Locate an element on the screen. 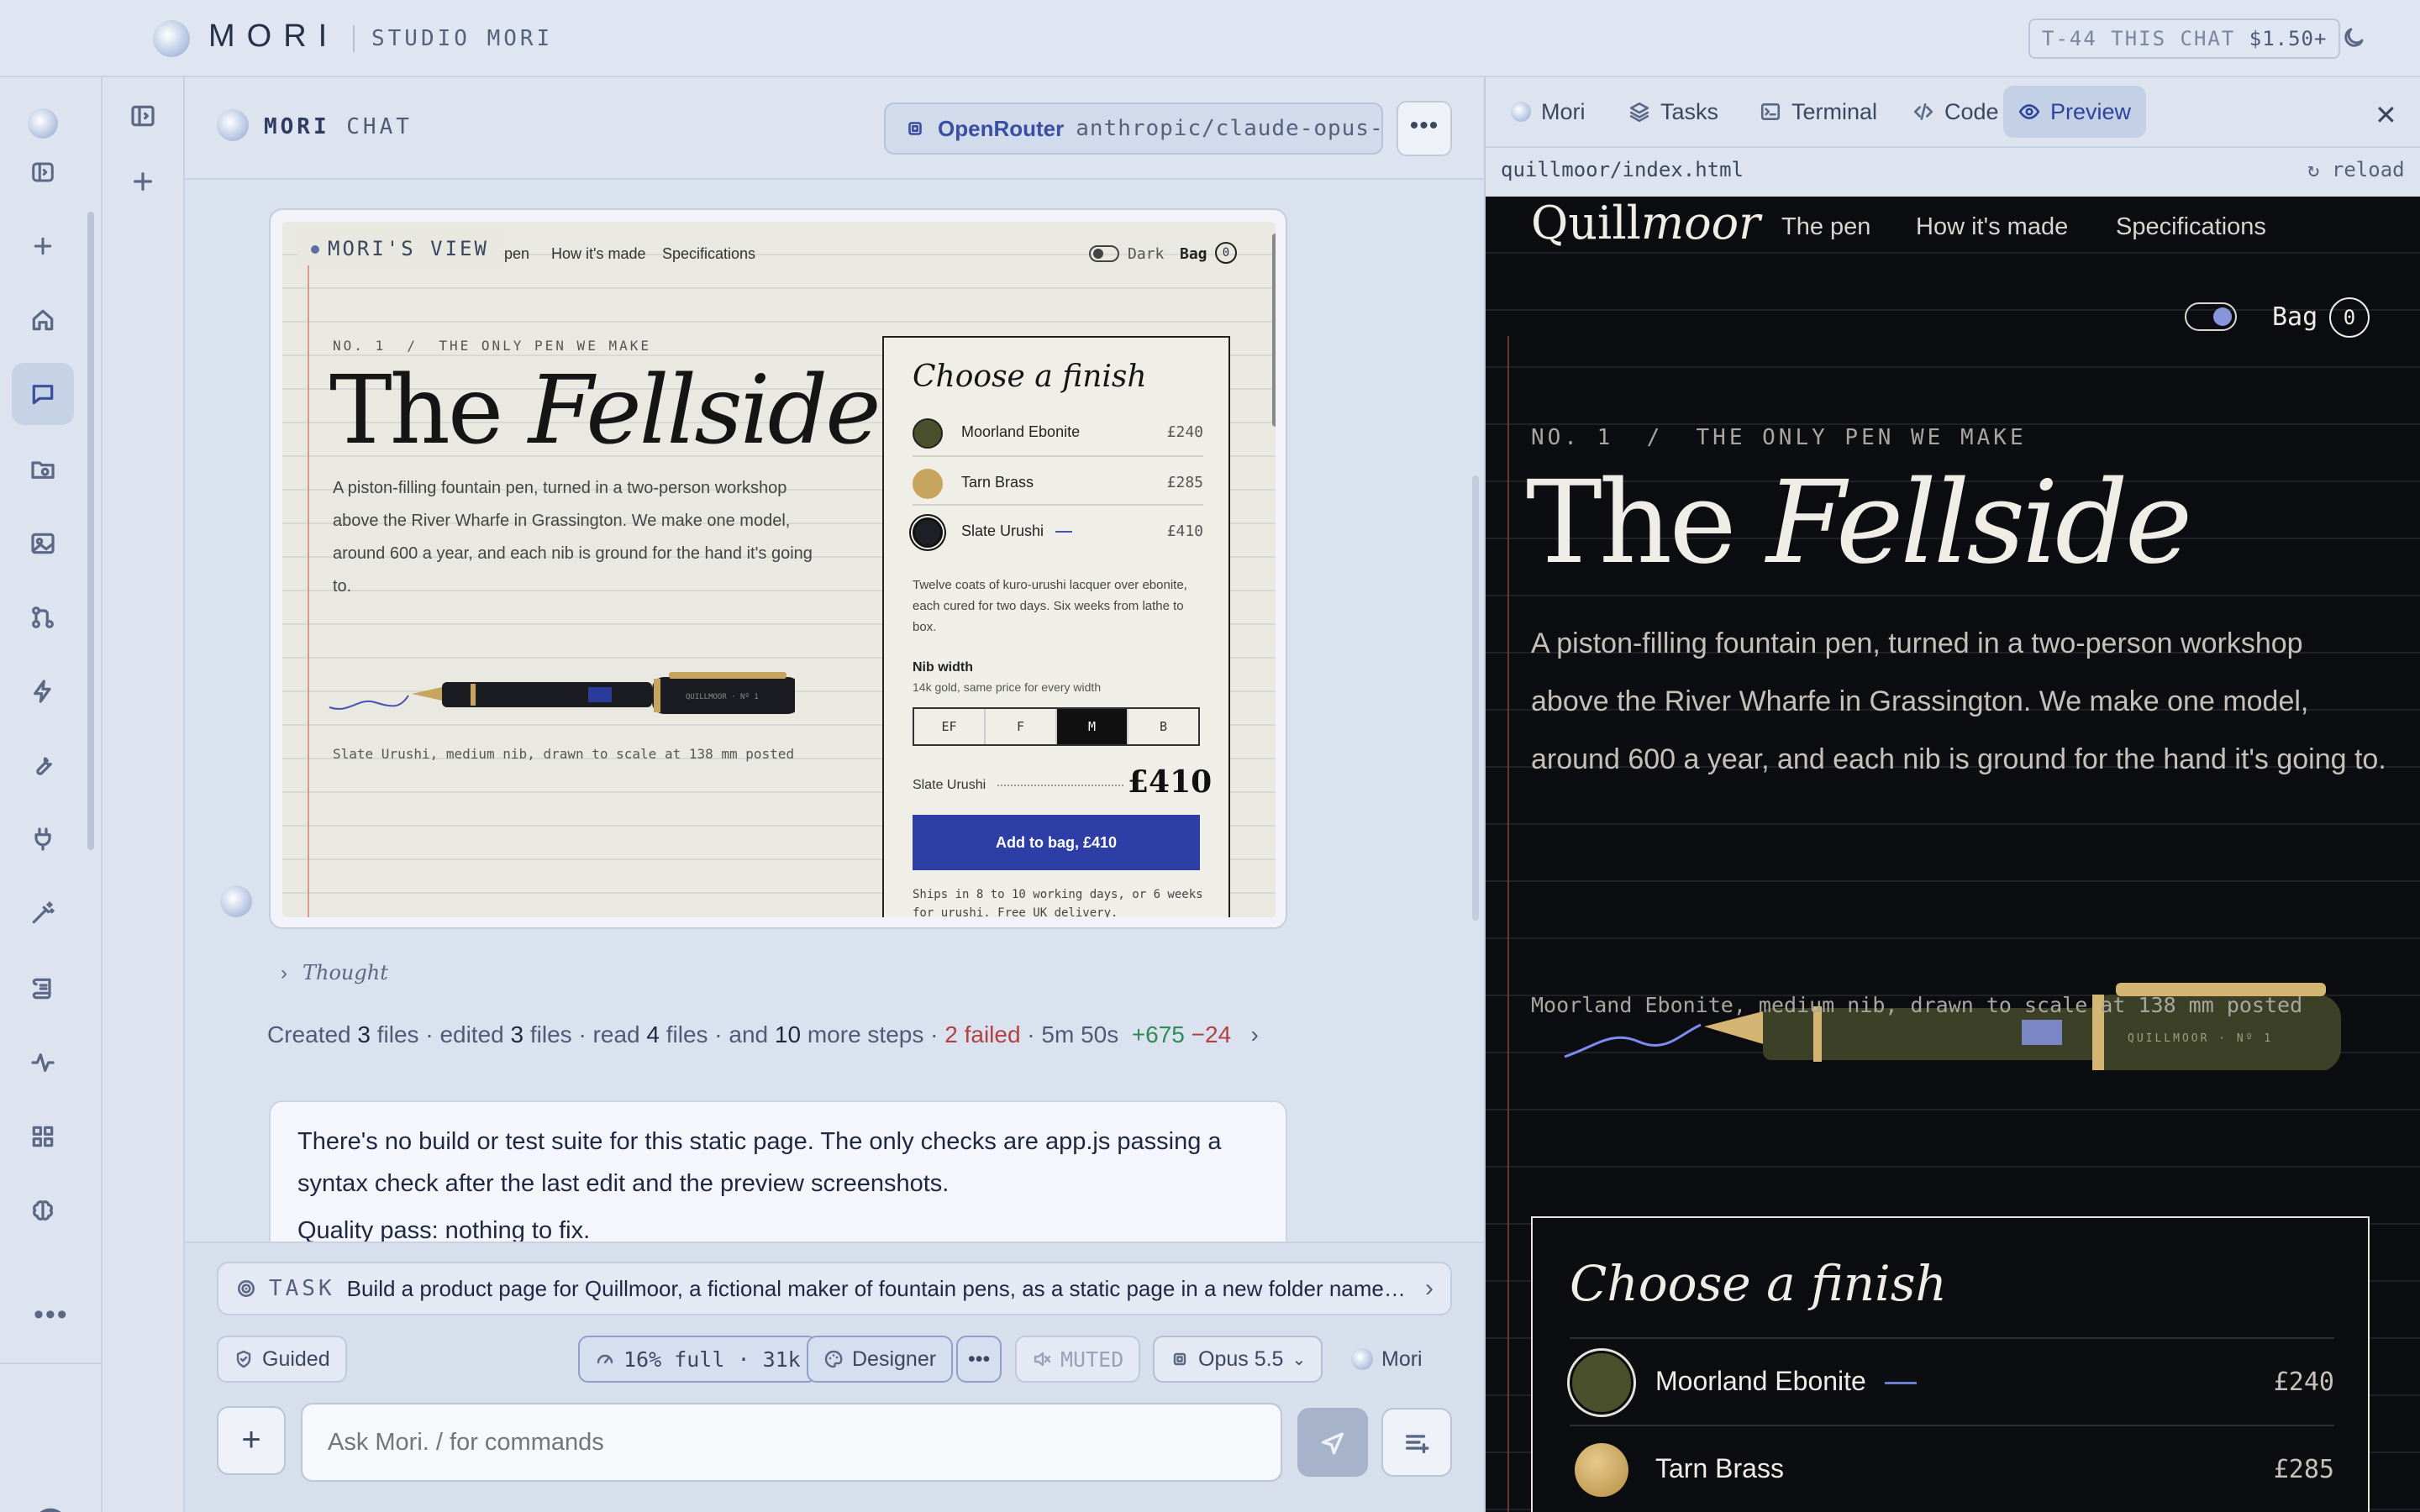 The image size is (2420, 1512). tab-terminal: Terminal is located at coordinates (1818, 112).